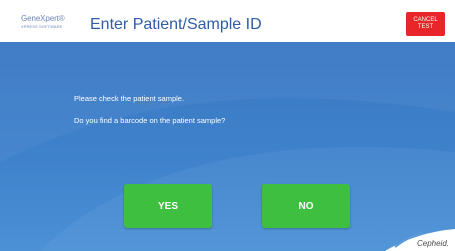  Describe the element at coordinates (432, 243) in the screenshot. I see `cepheid-logo: Cepheid.` at that location.